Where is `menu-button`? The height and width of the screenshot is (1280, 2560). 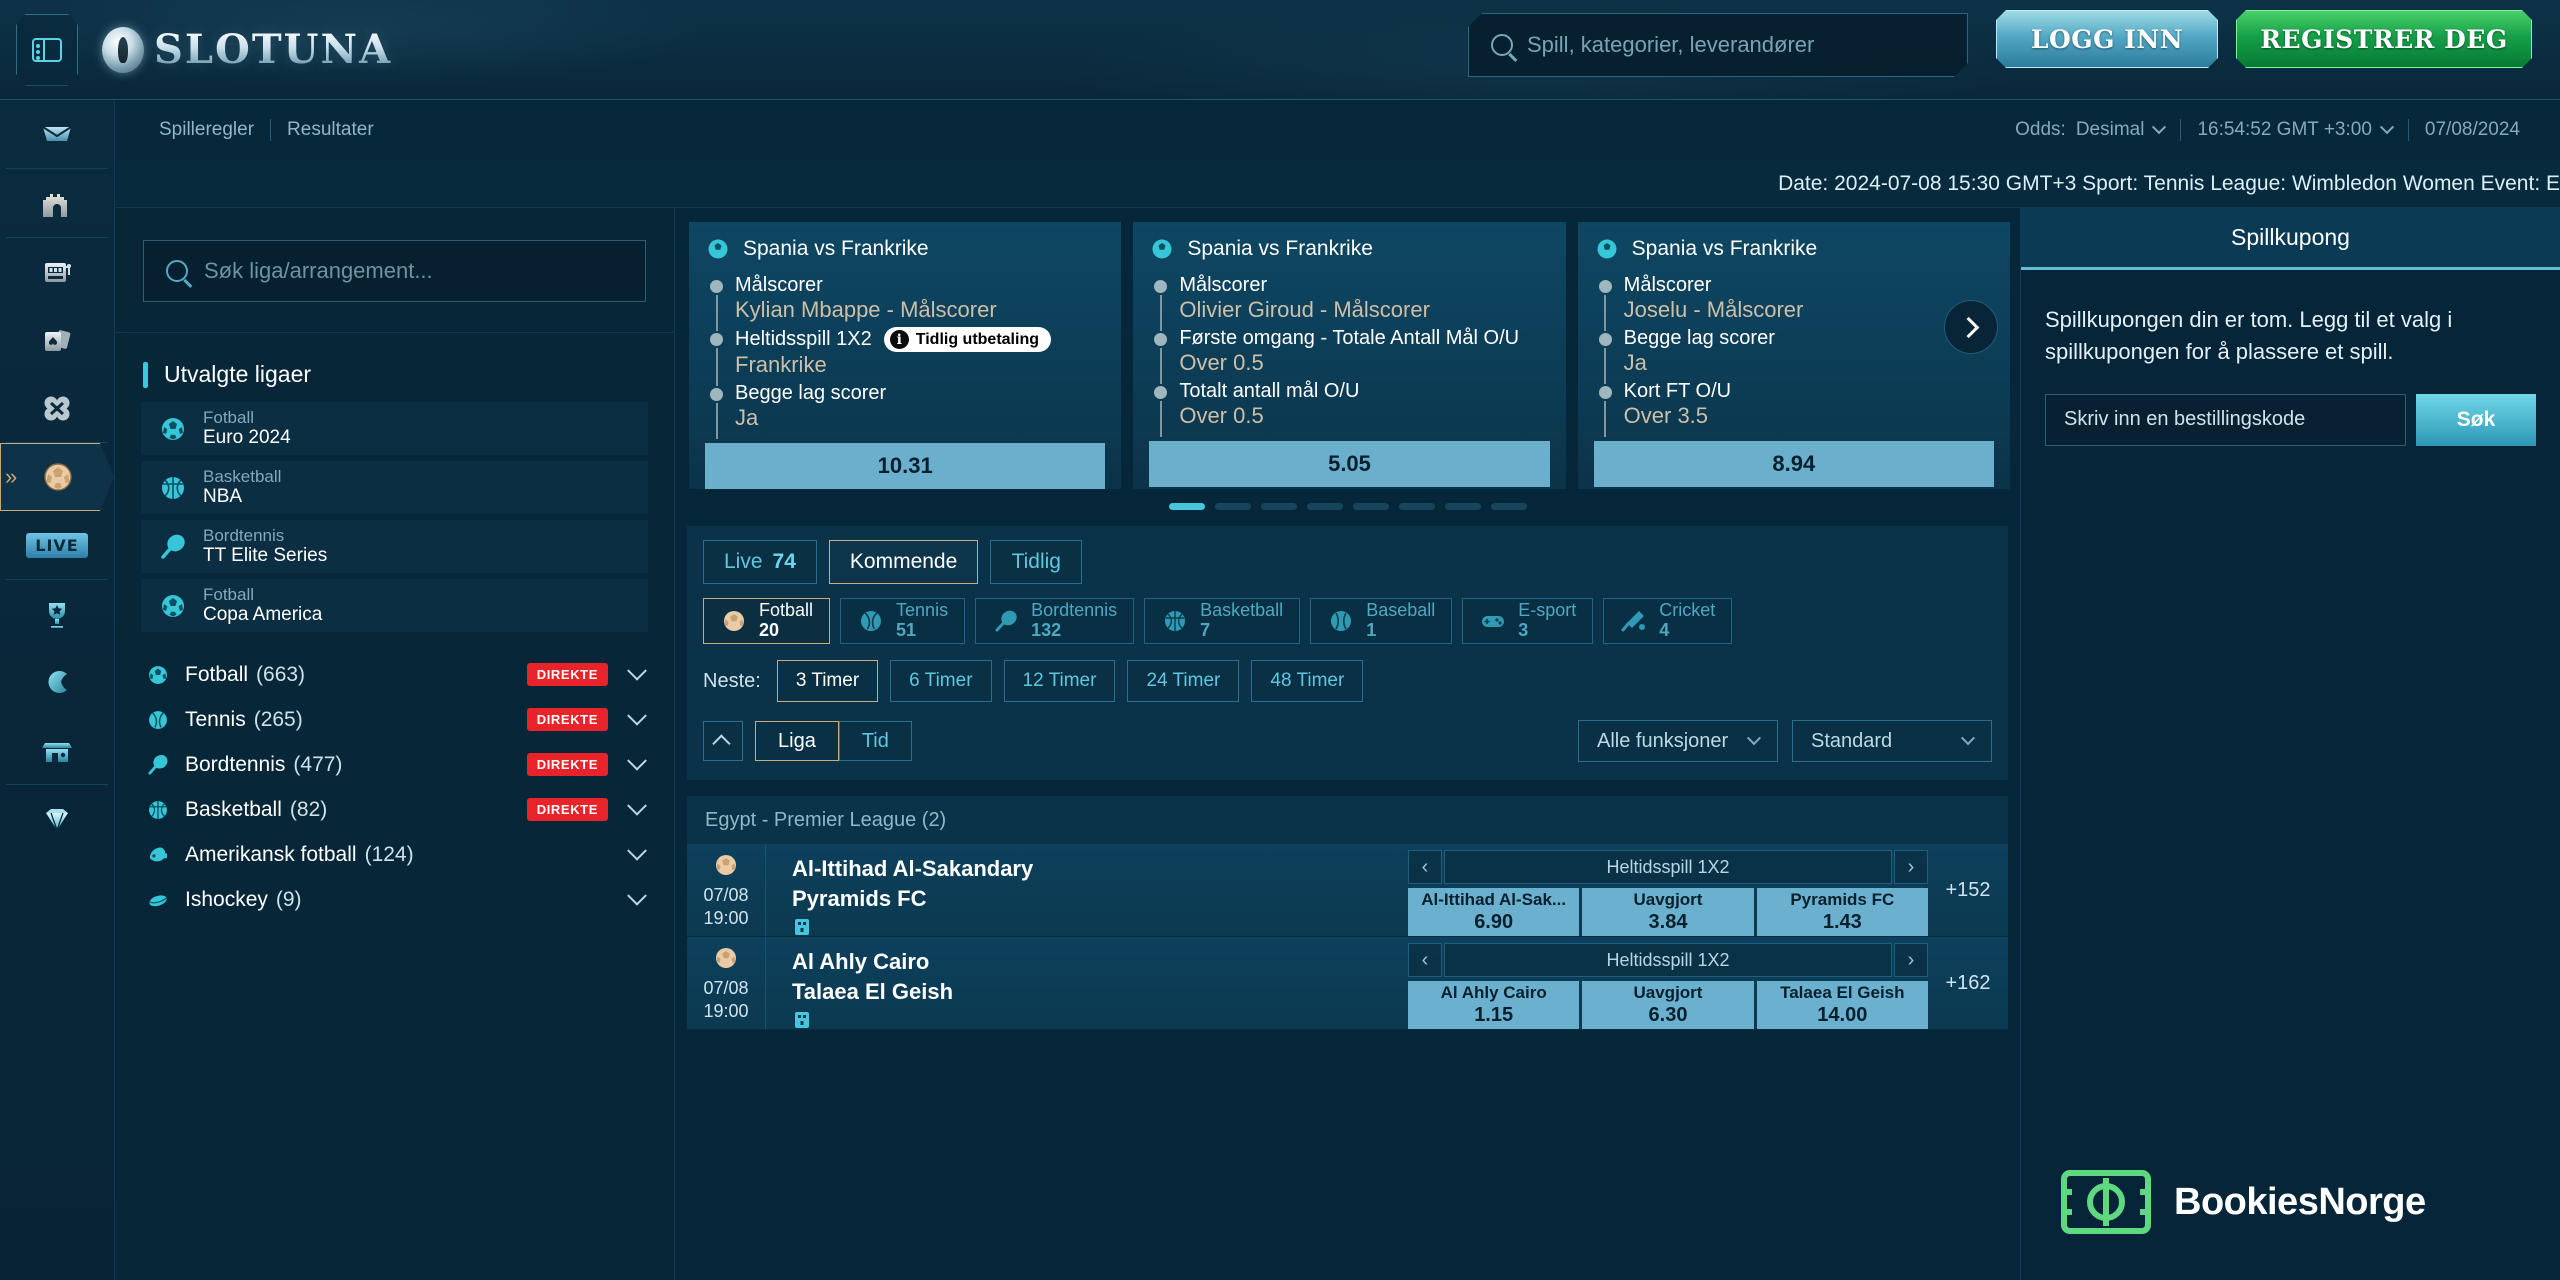
menu-button is located at coordinates (47, 49).